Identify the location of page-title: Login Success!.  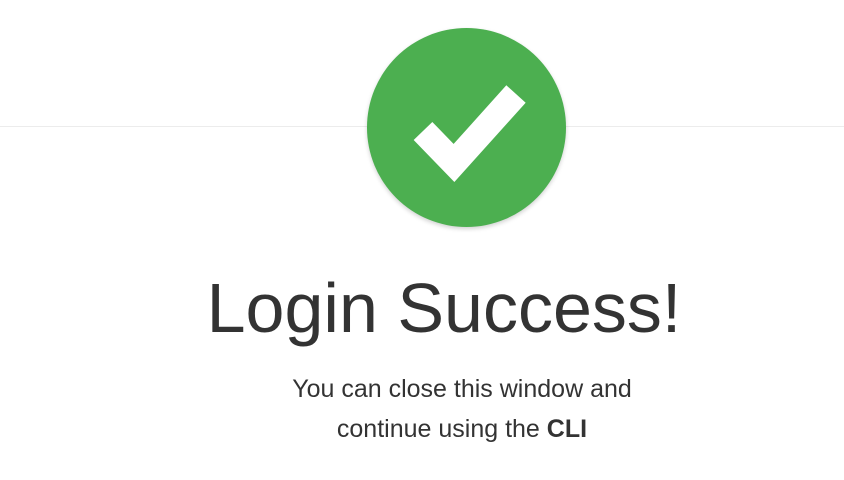
(444, 308).